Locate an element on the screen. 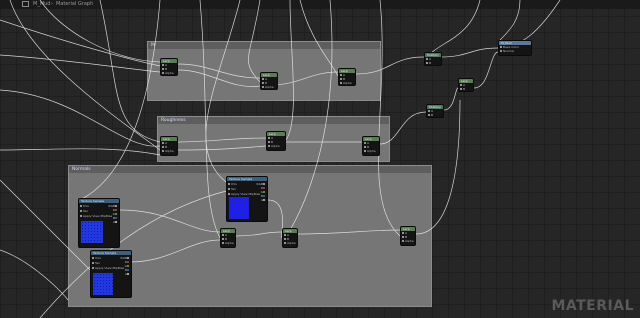 This screenshot has height=318, width=640. material-output-node: M_Mud Base Color Normal is located at coordinates (515, 48).